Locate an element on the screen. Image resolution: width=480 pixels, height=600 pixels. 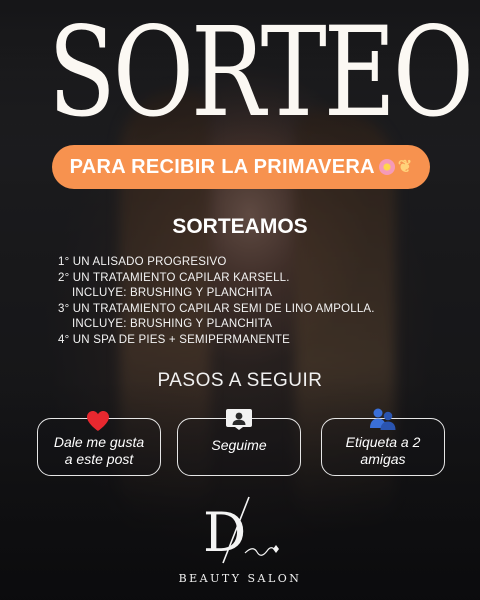
people-icon is located at coordinates (383, 419).